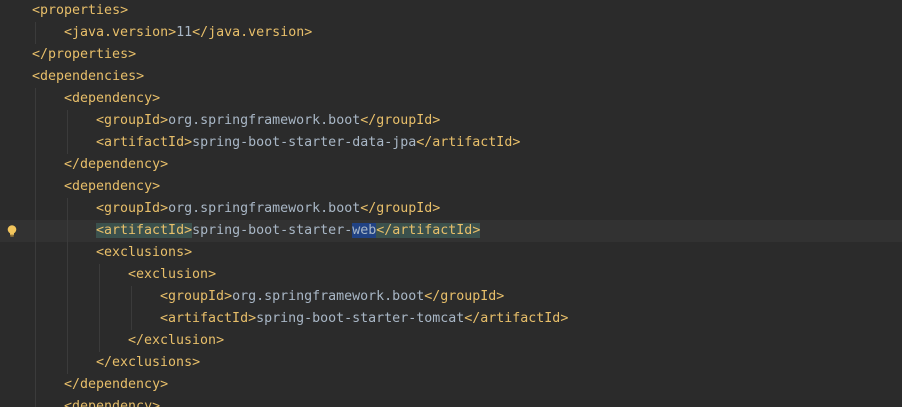 The width and height of the screenshot is (902, 407). What do you see at coordinates (451, 55) in the screenshot?
I see `code-line: </properties>` at bounding box center [451, 55].